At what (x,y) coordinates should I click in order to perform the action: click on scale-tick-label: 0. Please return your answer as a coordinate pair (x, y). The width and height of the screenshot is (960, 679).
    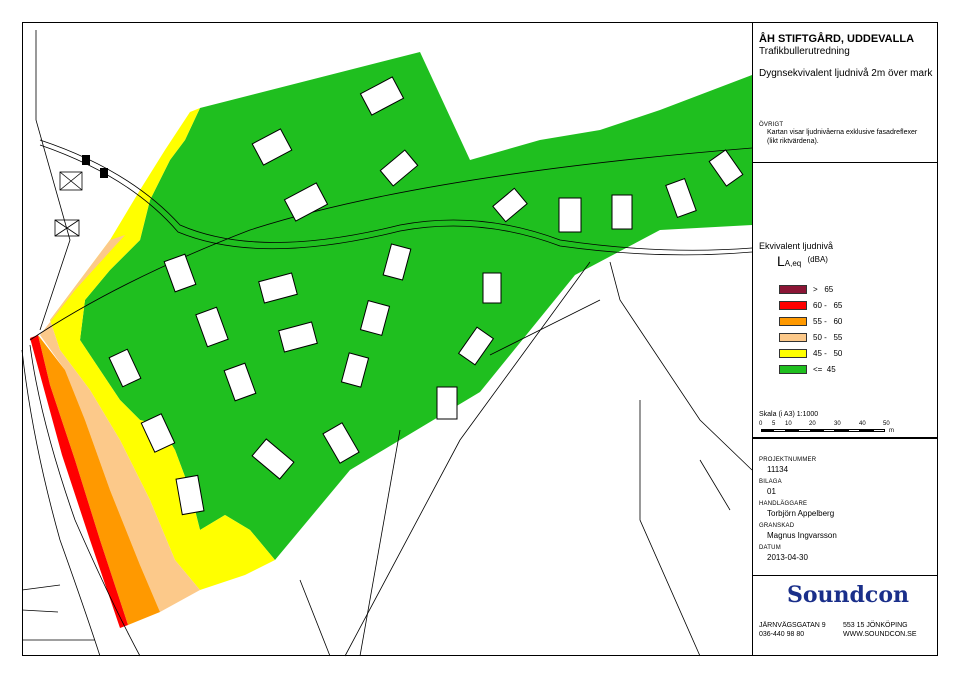
    Looking at the image, I should click on (761, 424).